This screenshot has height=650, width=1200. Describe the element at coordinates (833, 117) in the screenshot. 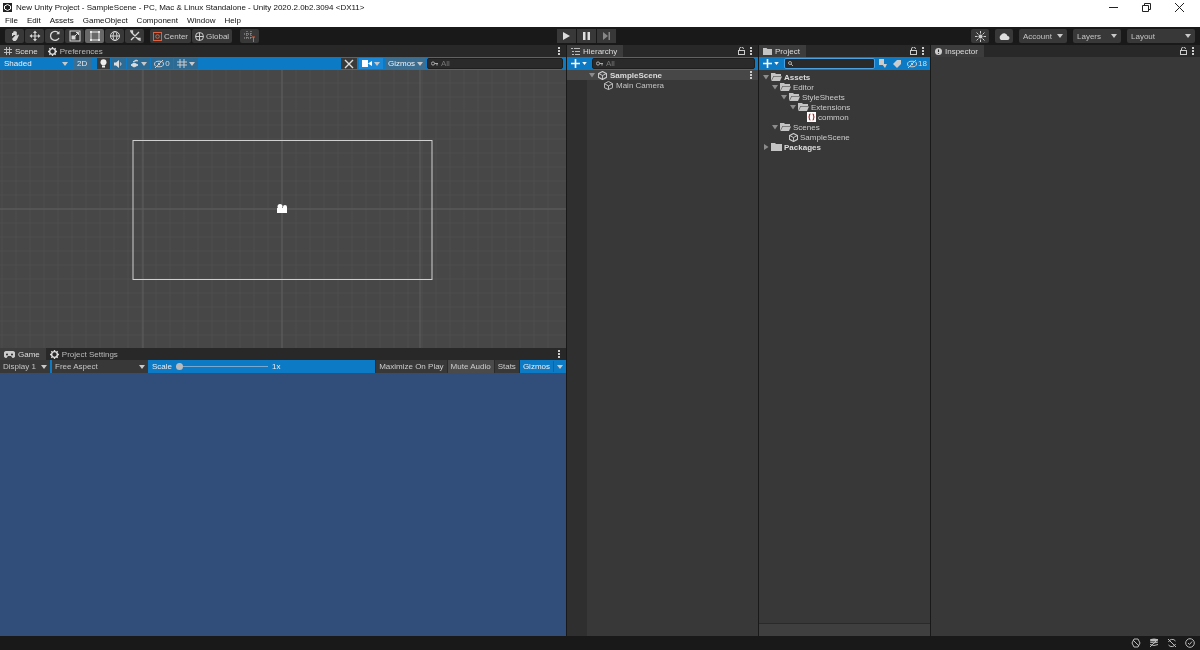

I see `tree-item: common` at that location.